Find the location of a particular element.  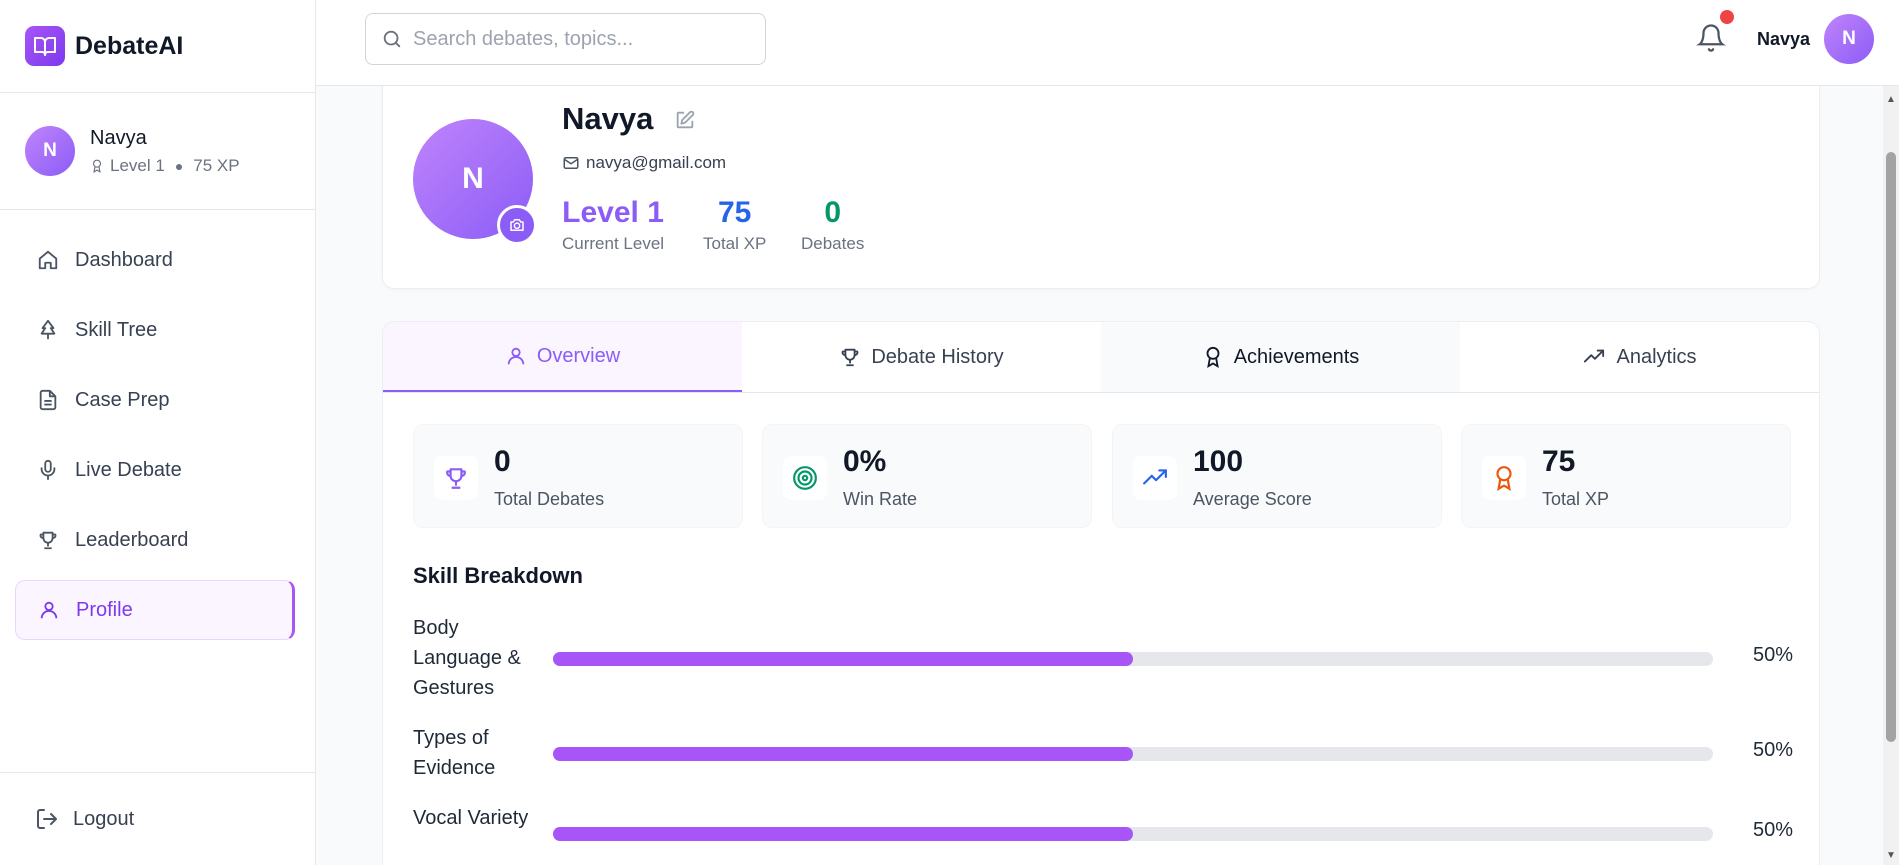

logout-button: Logout is located at coordinates (157, 818).